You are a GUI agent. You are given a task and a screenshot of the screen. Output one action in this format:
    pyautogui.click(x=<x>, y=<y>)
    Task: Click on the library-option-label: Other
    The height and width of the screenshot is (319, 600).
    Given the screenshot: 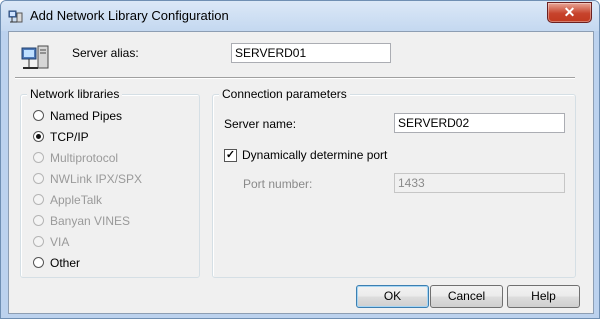 What is the action you would take?
    pyautogui.click(x=65, y=263)
    